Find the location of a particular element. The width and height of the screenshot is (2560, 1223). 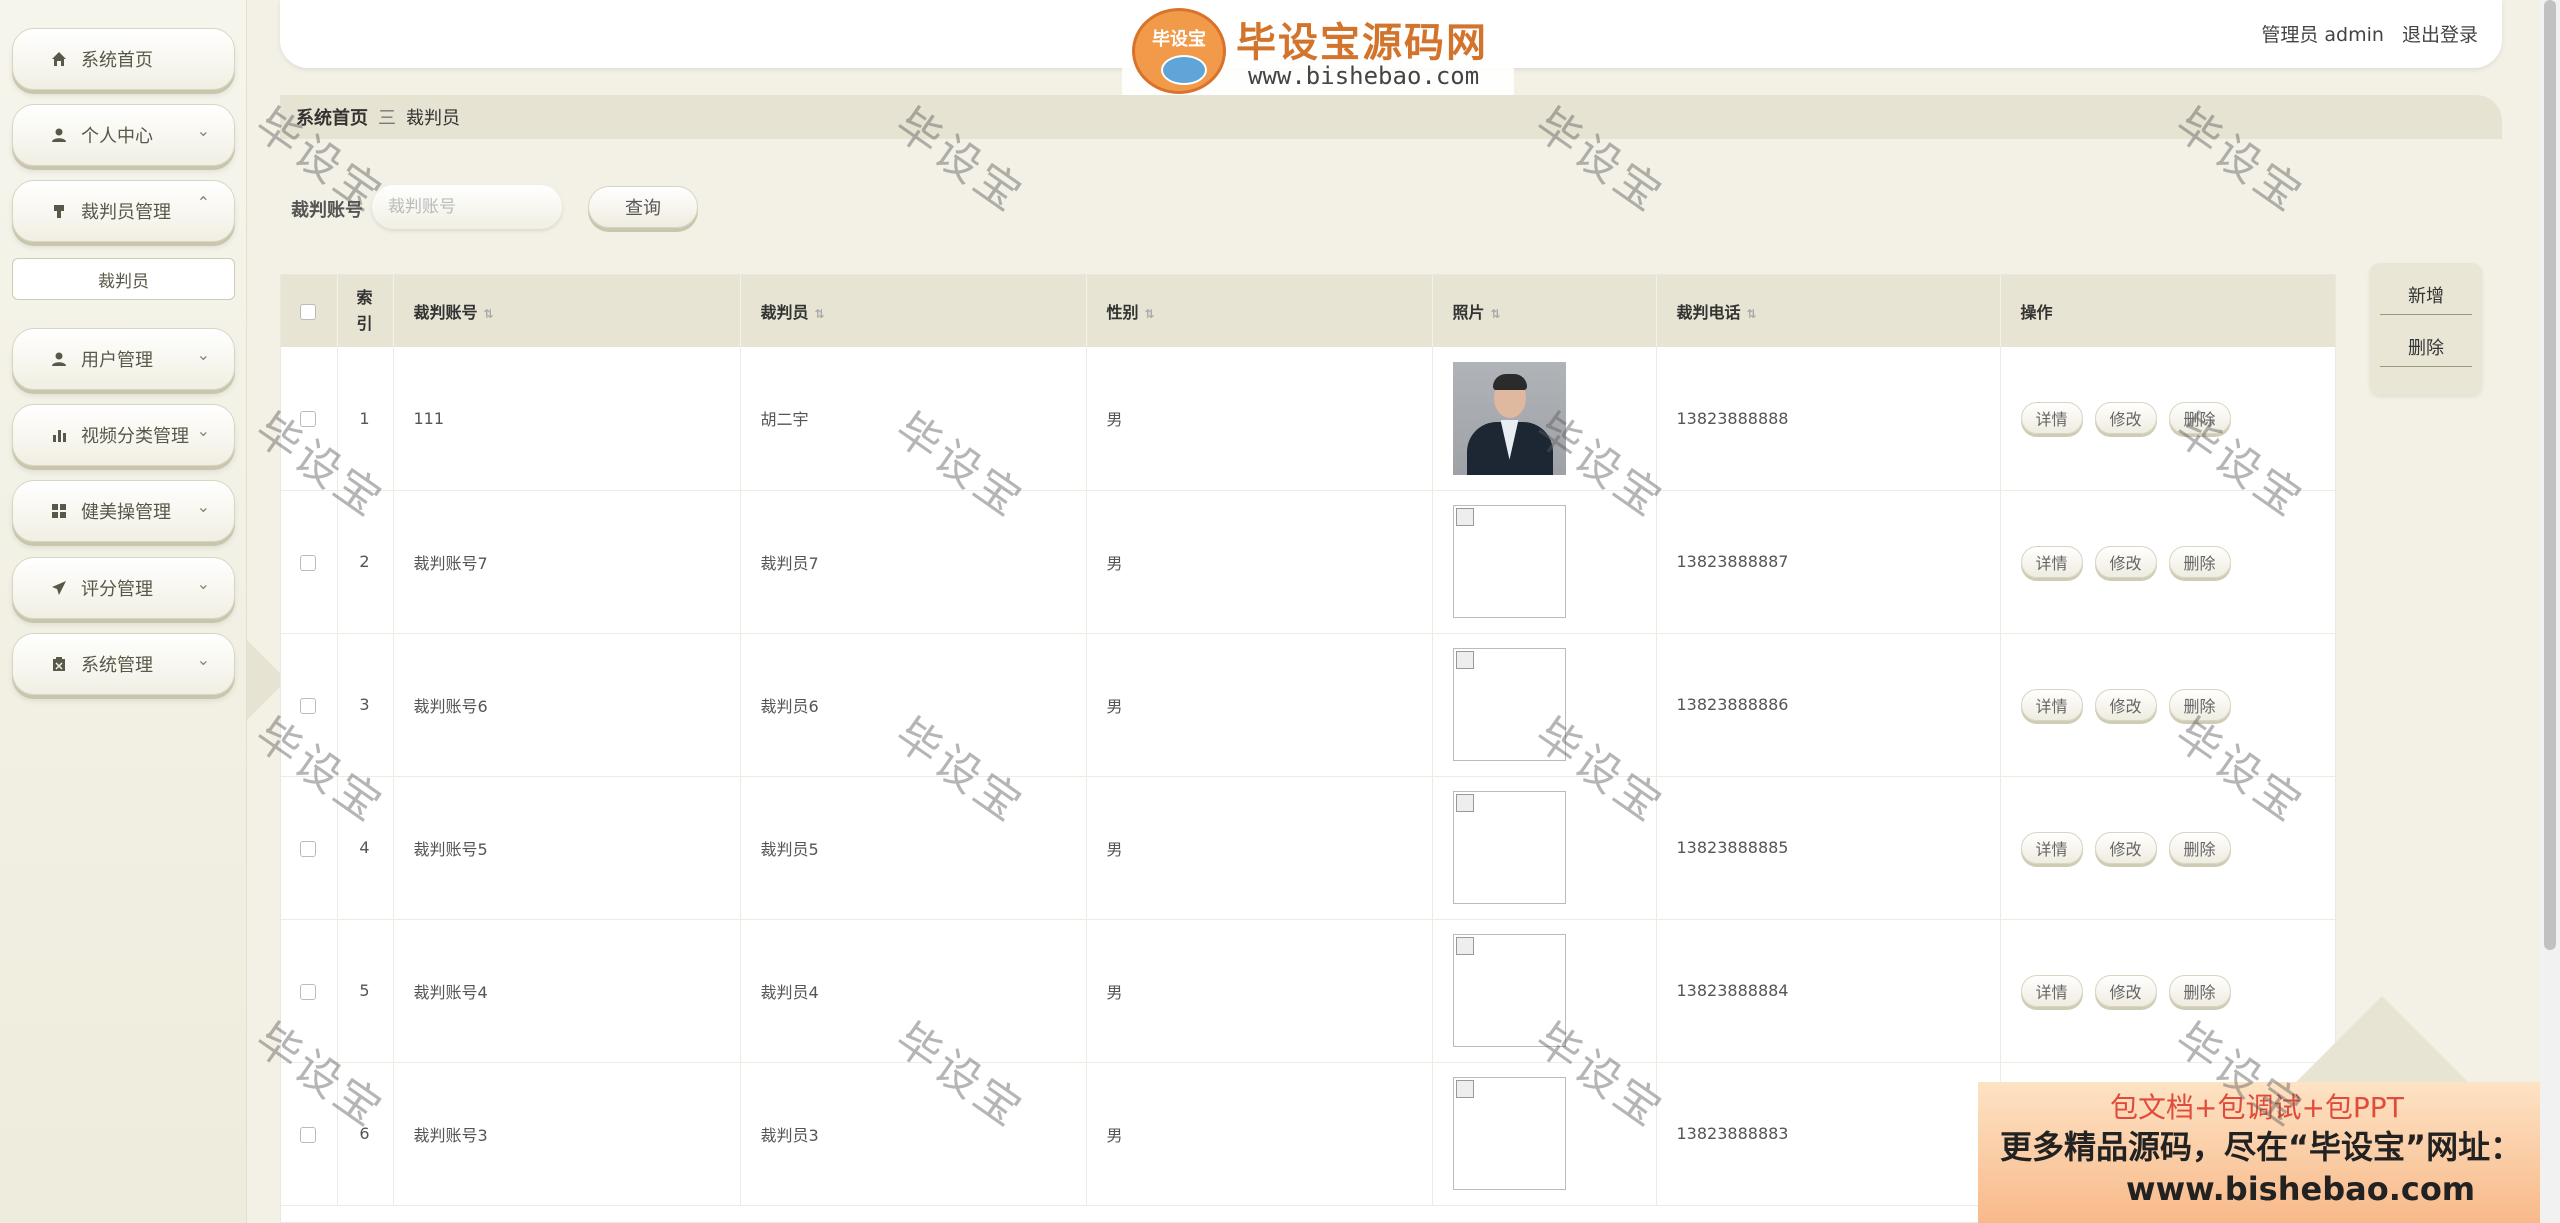

breadcrumb-separator: 三 is located at coordinates (387, 118).